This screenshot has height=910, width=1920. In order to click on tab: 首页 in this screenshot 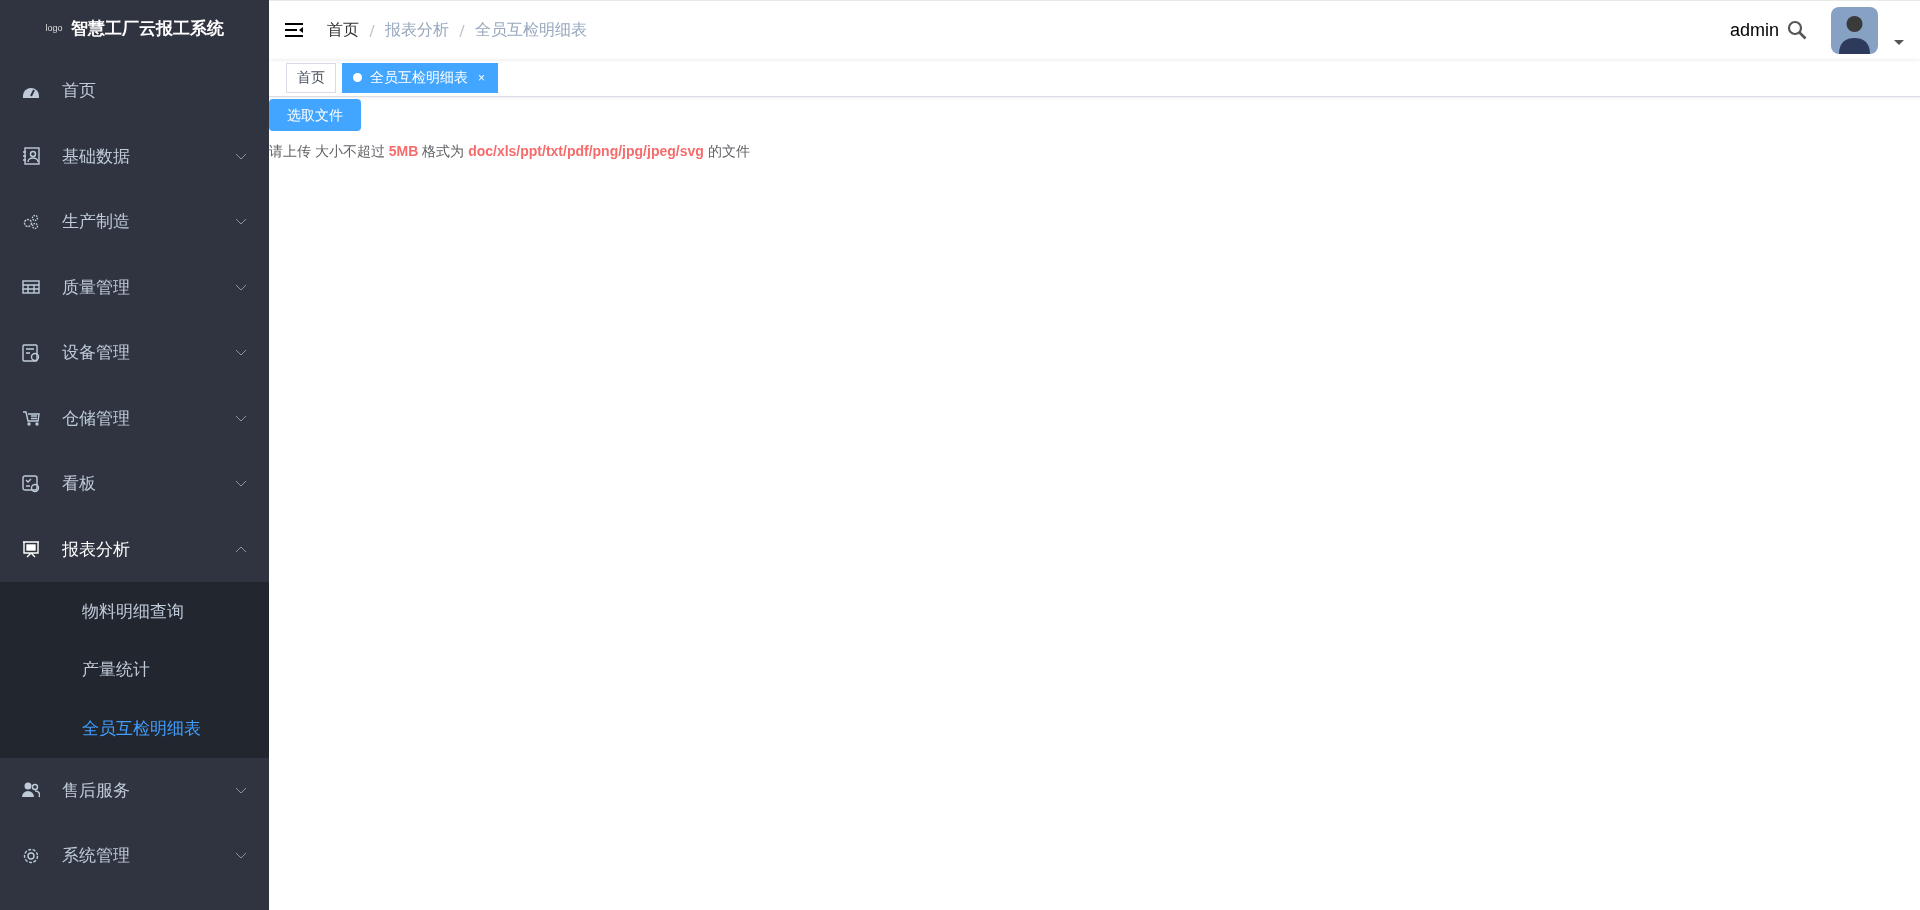, I will do `click(311, 77)`.